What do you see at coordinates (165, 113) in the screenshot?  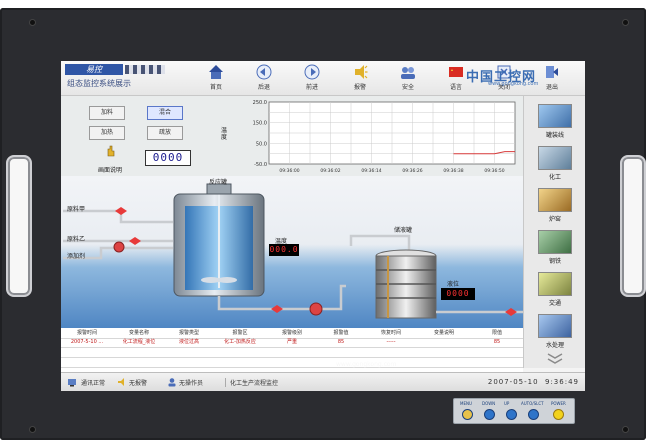 I see `mix-button: 混合` at bounding box center [165, 113].